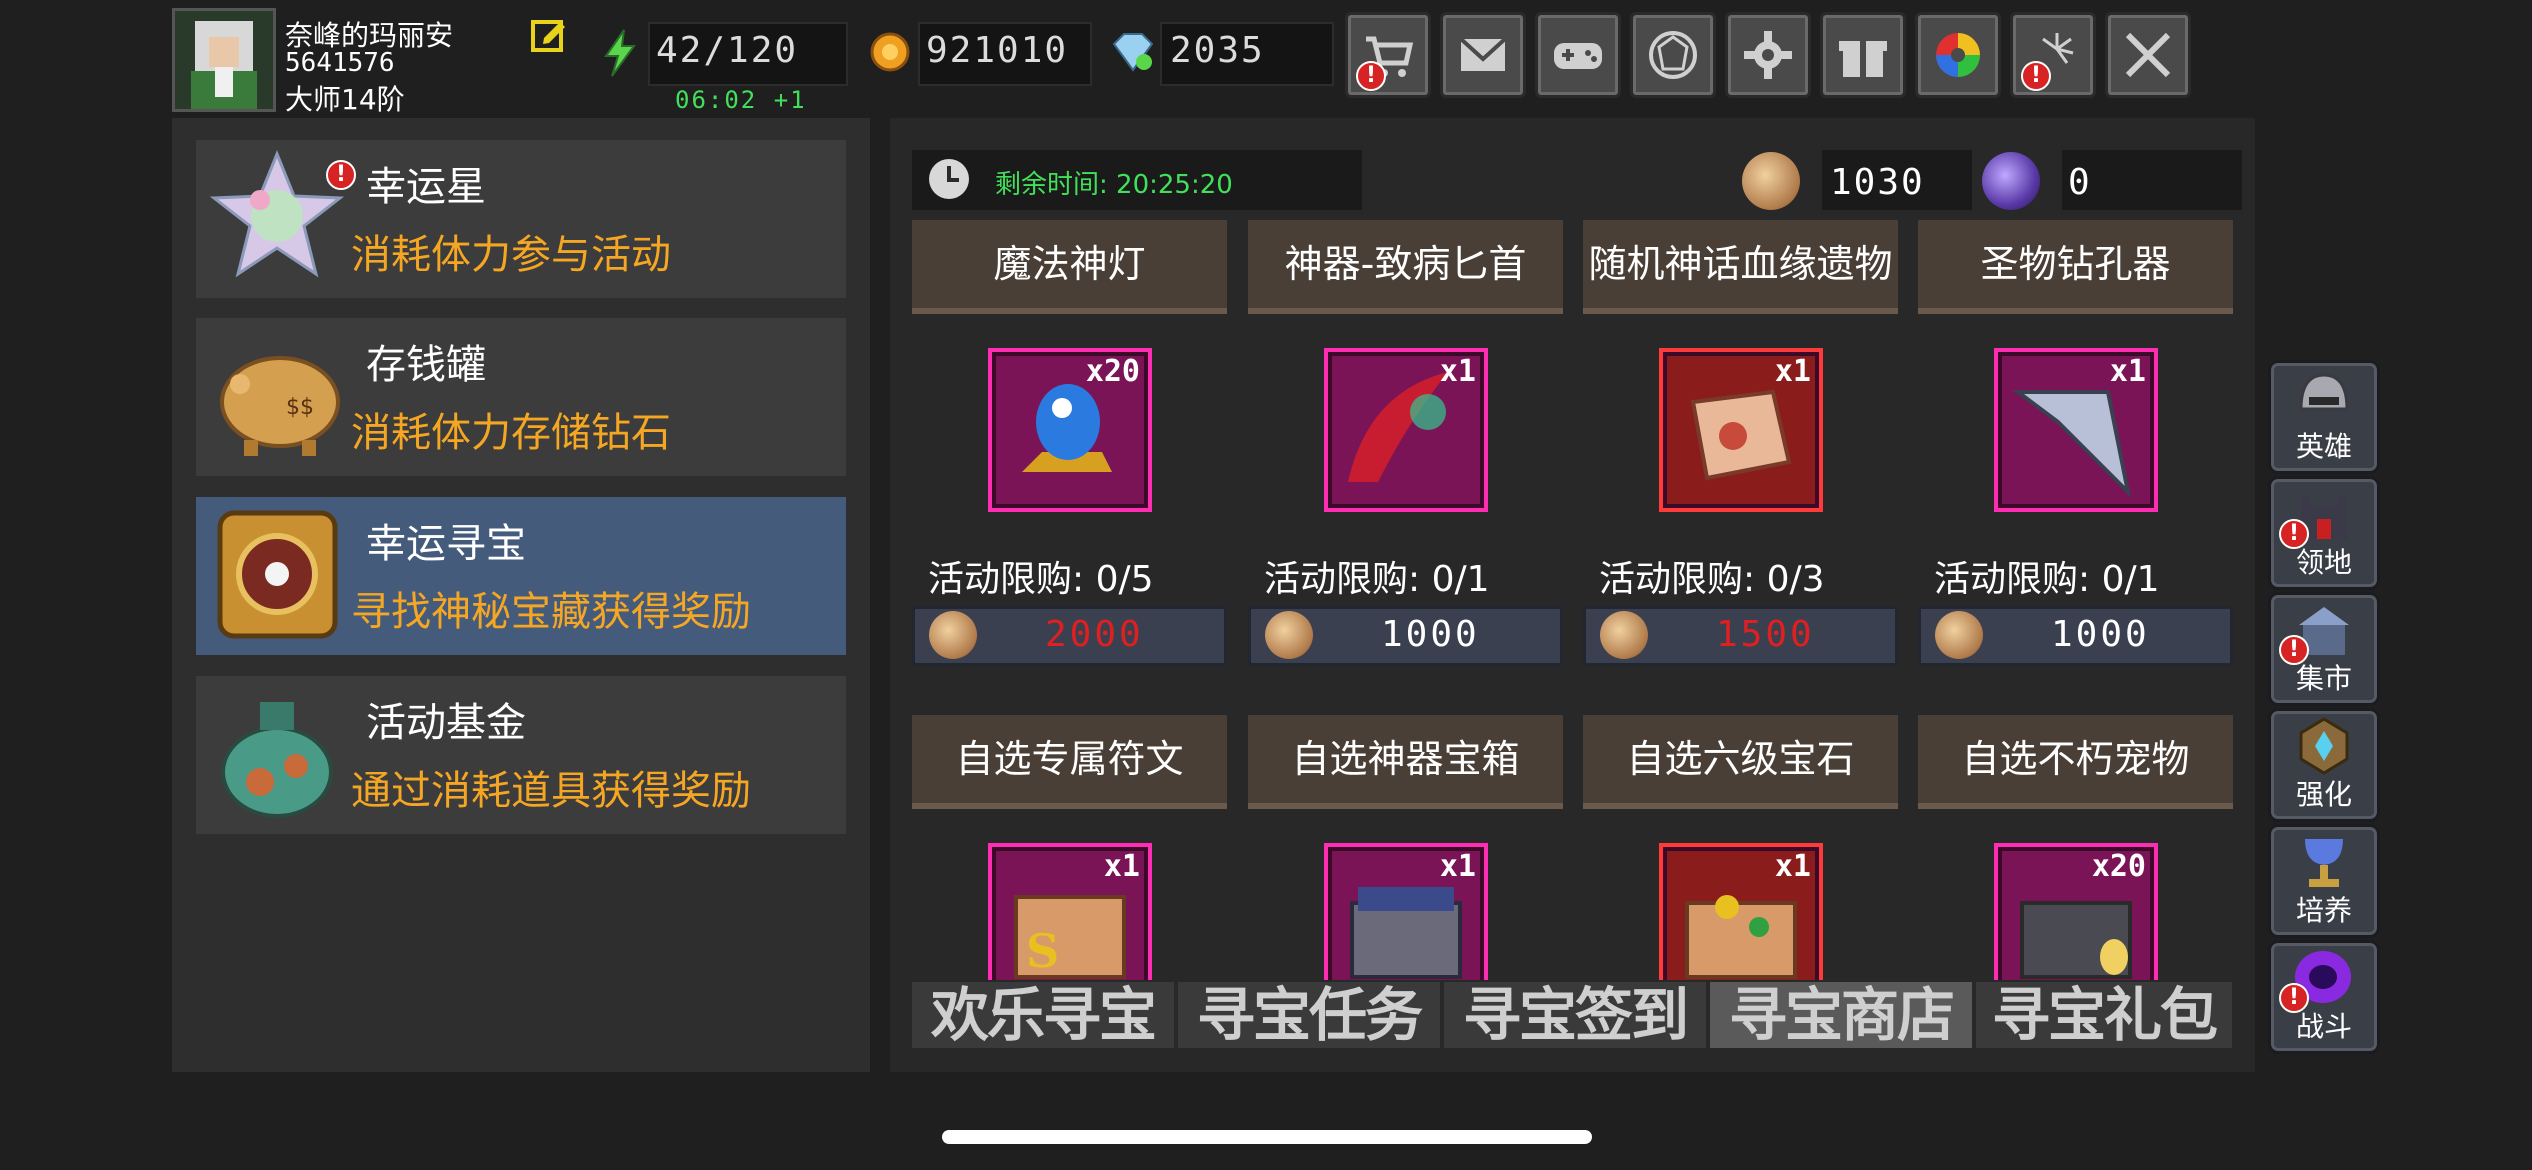  What do you see at coordinates (277, 395) in the screenshot?
I see `piggy-bank-icon: $$` at bounding box center [277, 395].